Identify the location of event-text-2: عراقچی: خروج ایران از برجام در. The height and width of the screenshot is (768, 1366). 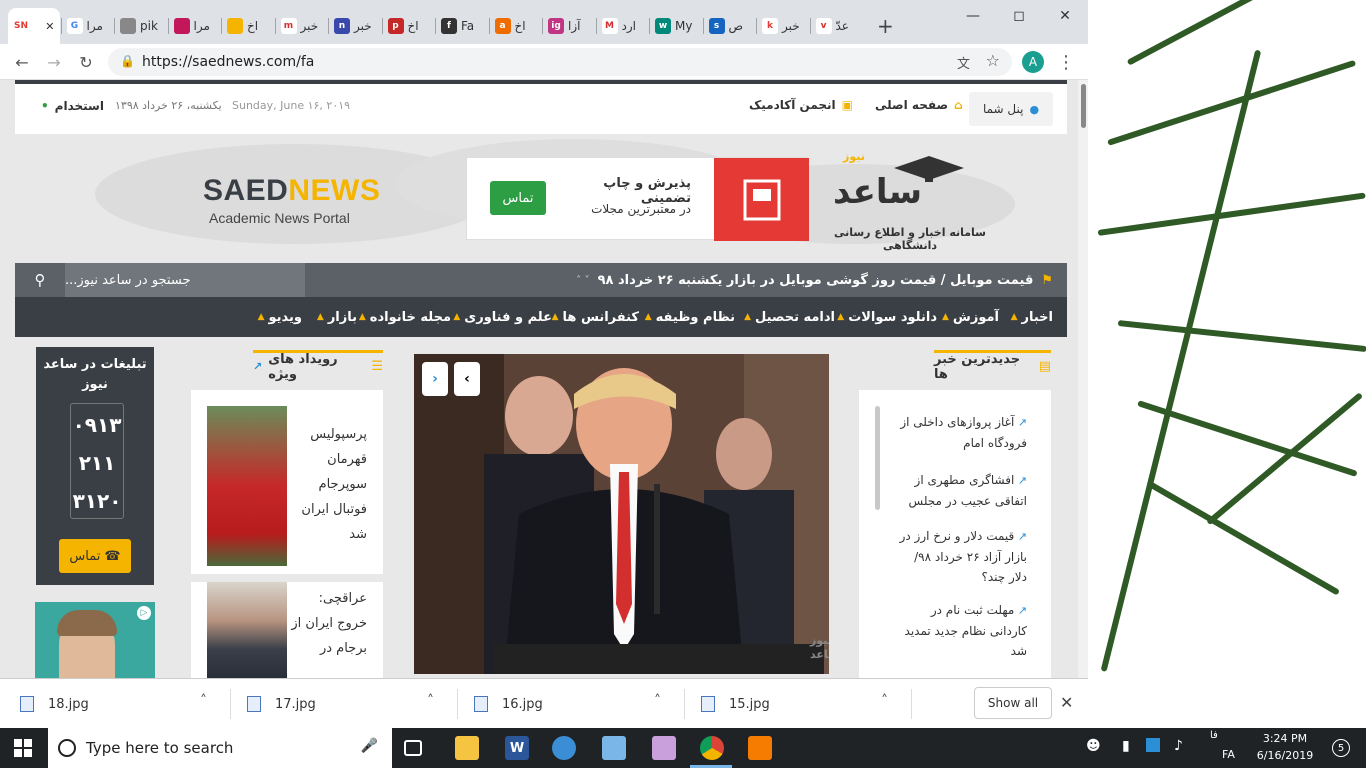
(327, 623).